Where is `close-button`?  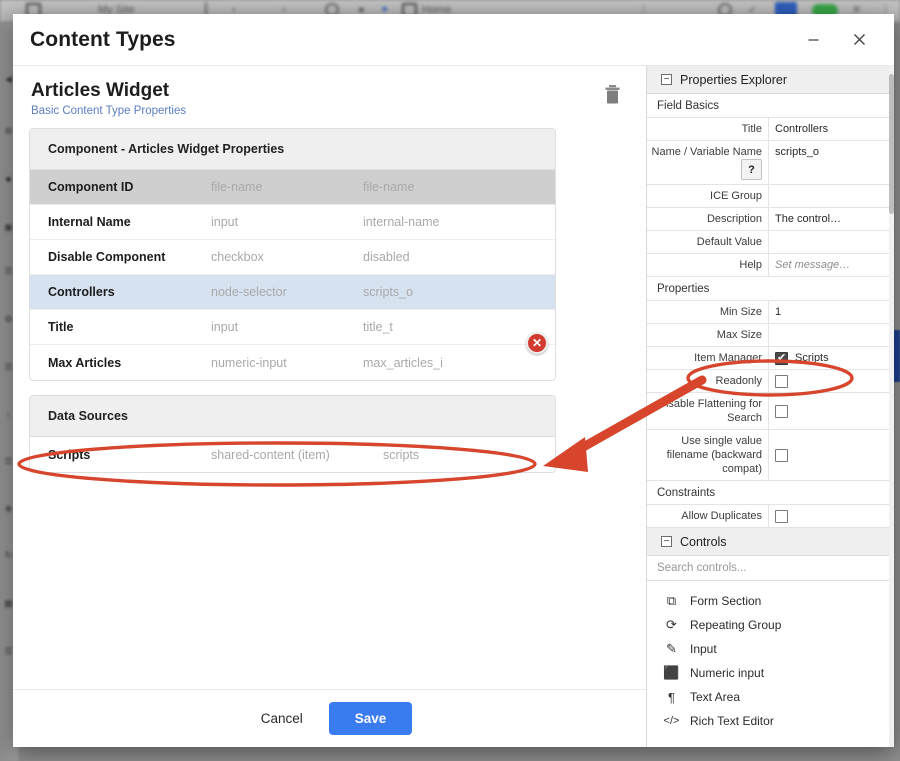
close-button is located at coordinates (859, 40).